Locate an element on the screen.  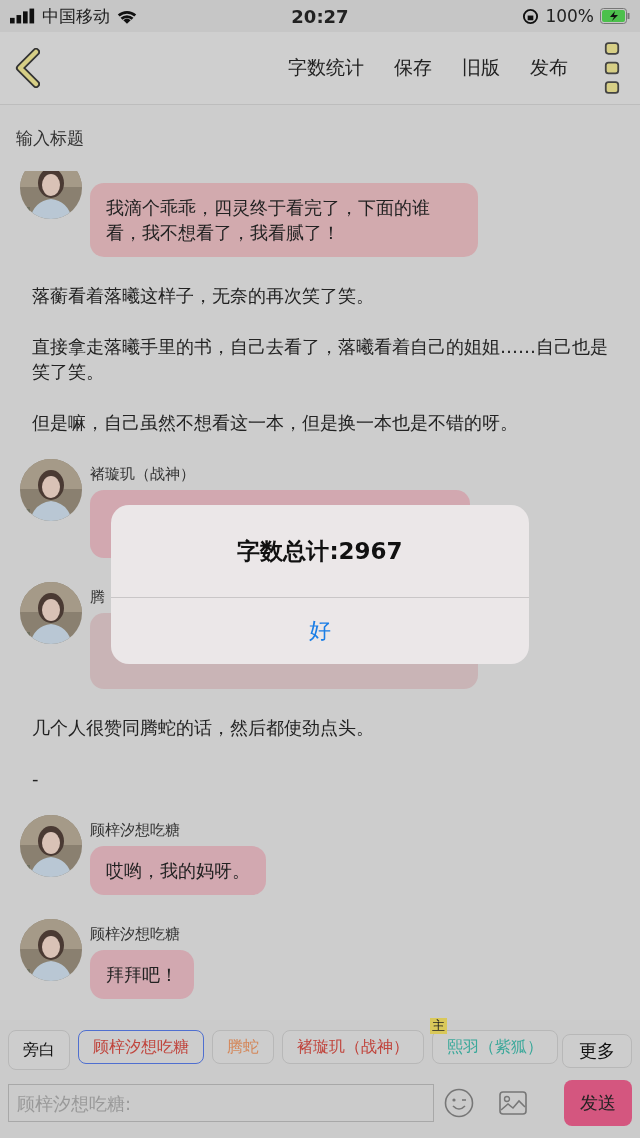
send-button: 发送 is located at coordinates (598, 1103).